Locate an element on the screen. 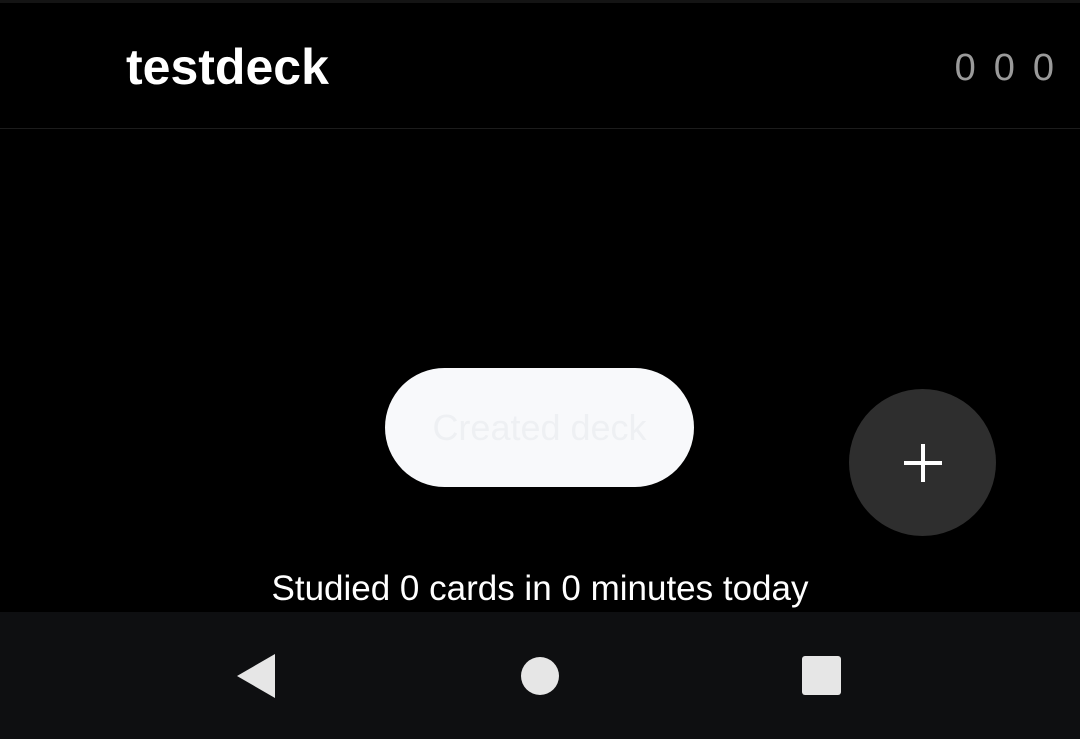 This screenshot has height=739, width=1080. plus-icon is located at coordinates (922, 462).